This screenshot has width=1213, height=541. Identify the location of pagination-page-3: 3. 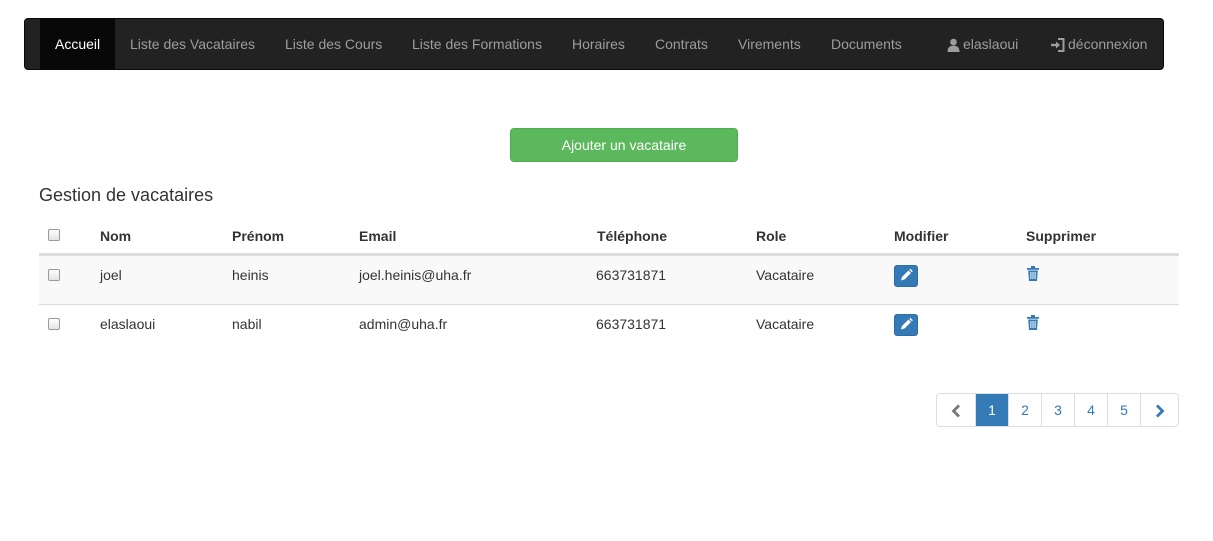
(1057, 410).